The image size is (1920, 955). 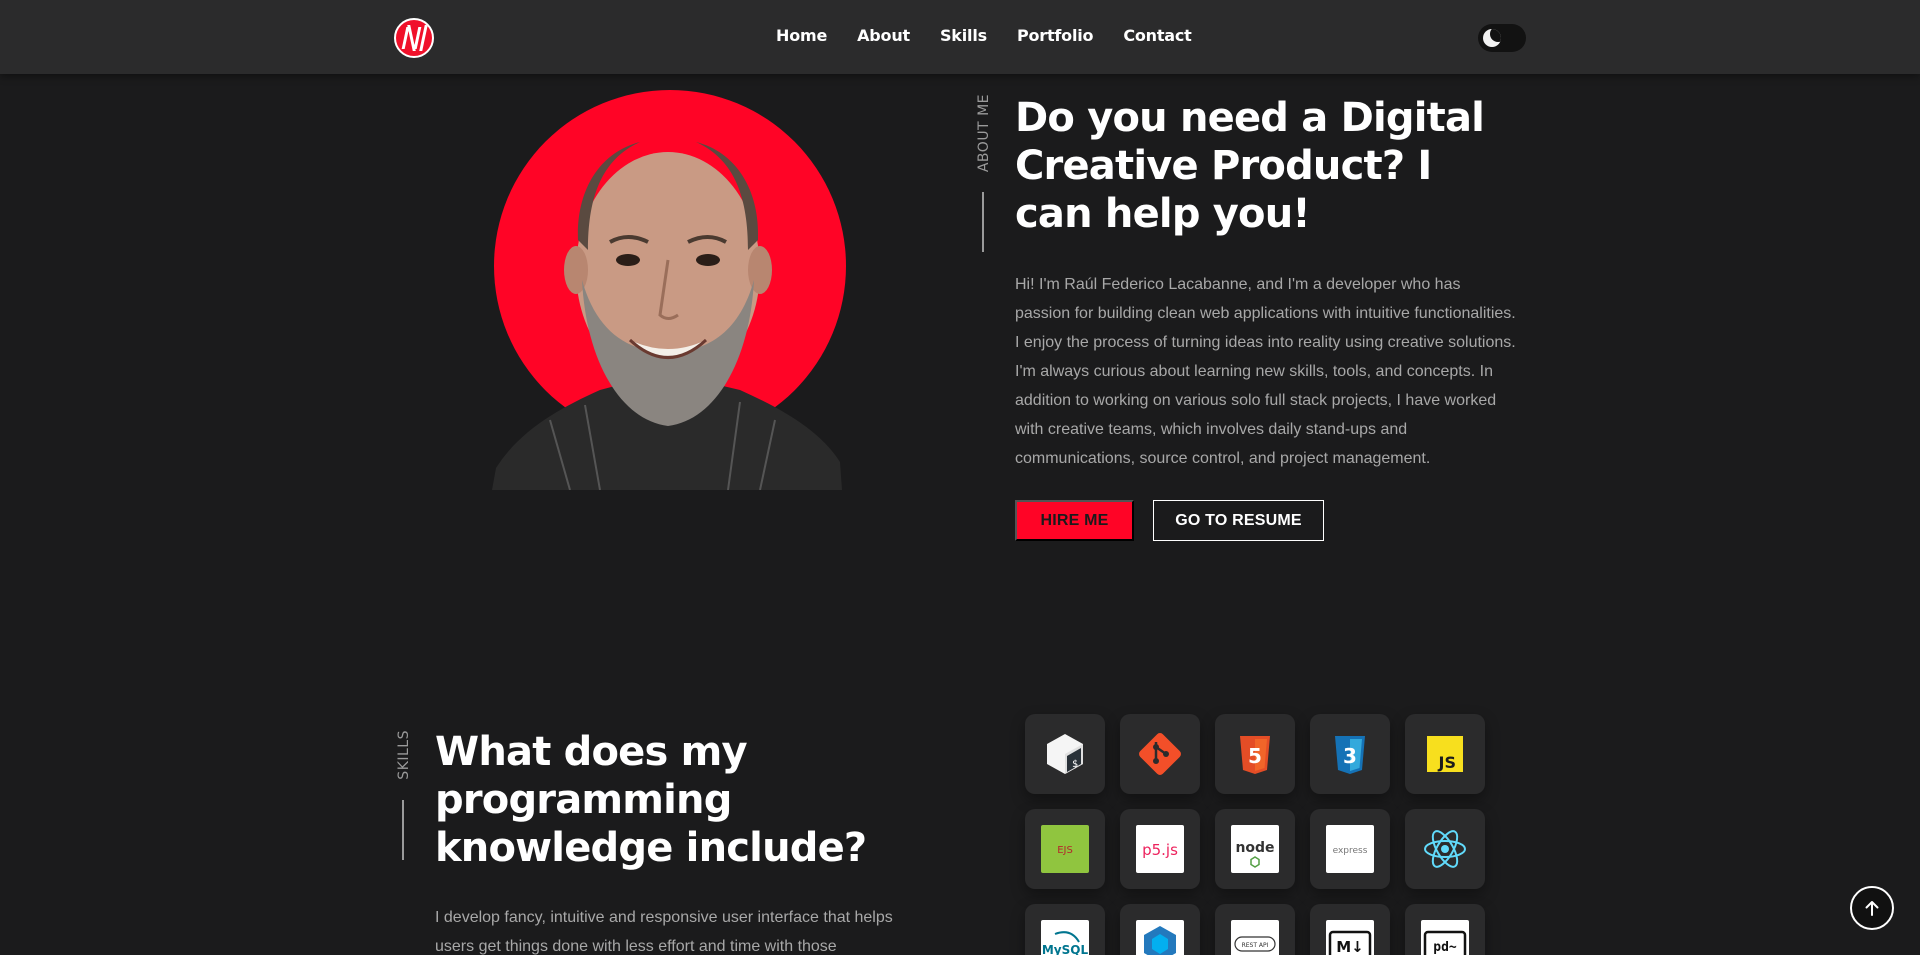 I want to click on p5js-icon-label: p5.js, so click(x=1160, y=850).